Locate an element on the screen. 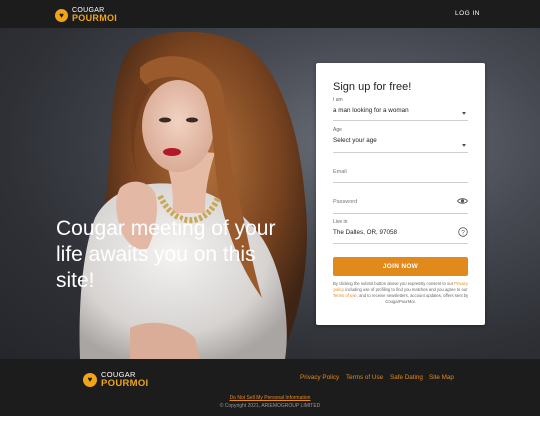  copyright-text: © Copyright 2021, ARIEMOGROUP LIMITED is located at coordinates (270, 406).